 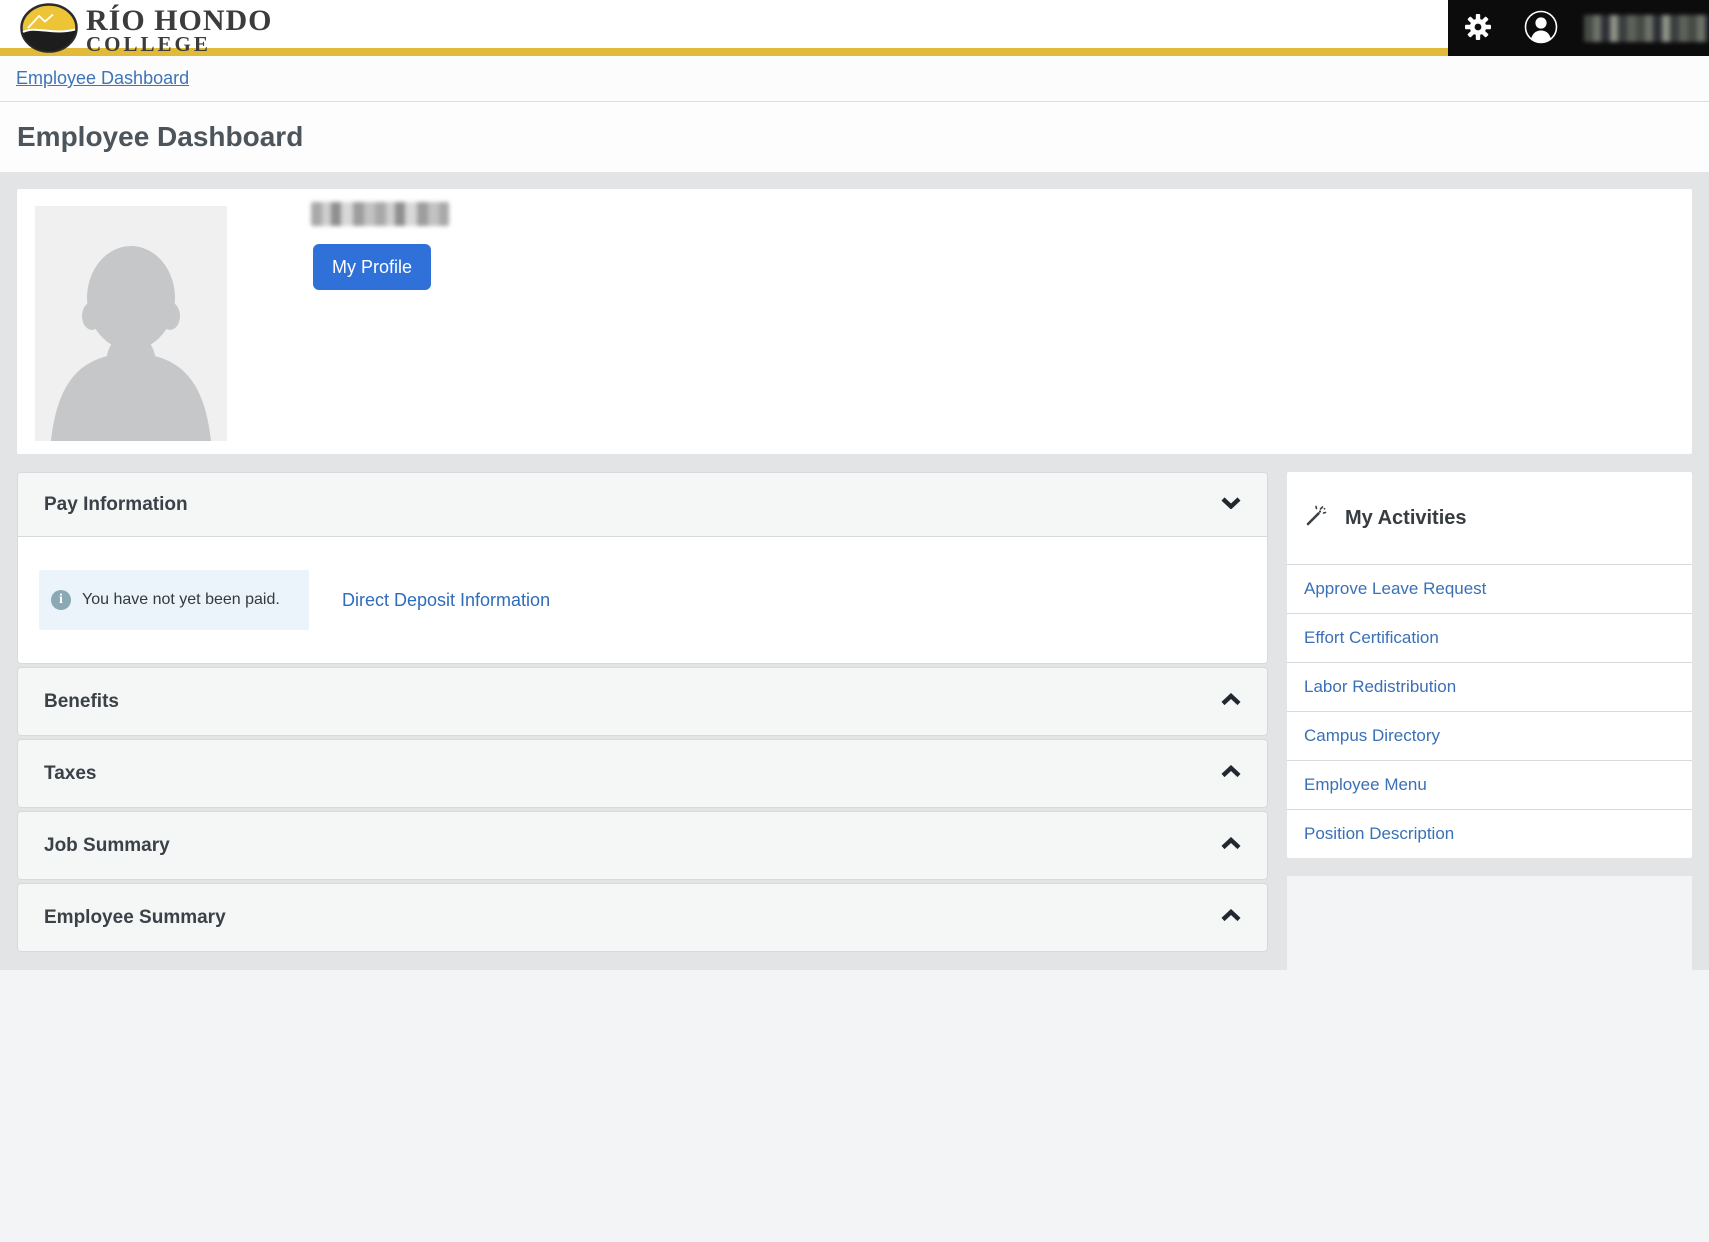 I want to click on activity-link-labor-redistribution: Labor Redistribution, so click(x=1489, y=686).